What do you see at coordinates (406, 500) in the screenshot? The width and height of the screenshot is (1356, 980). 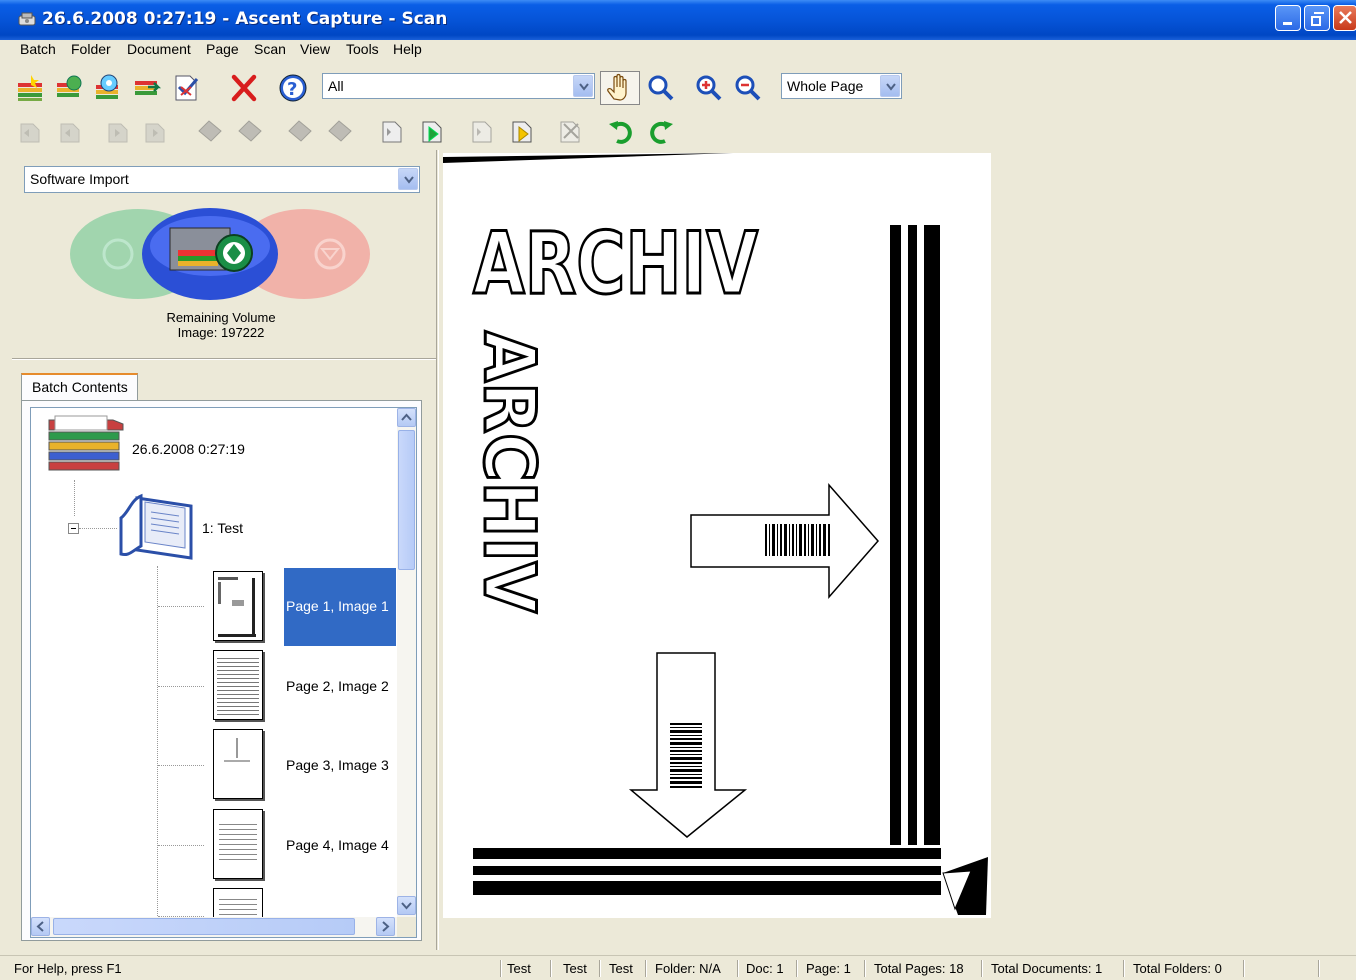 I see `scroll-thumb` at bounding box center [406, 500].